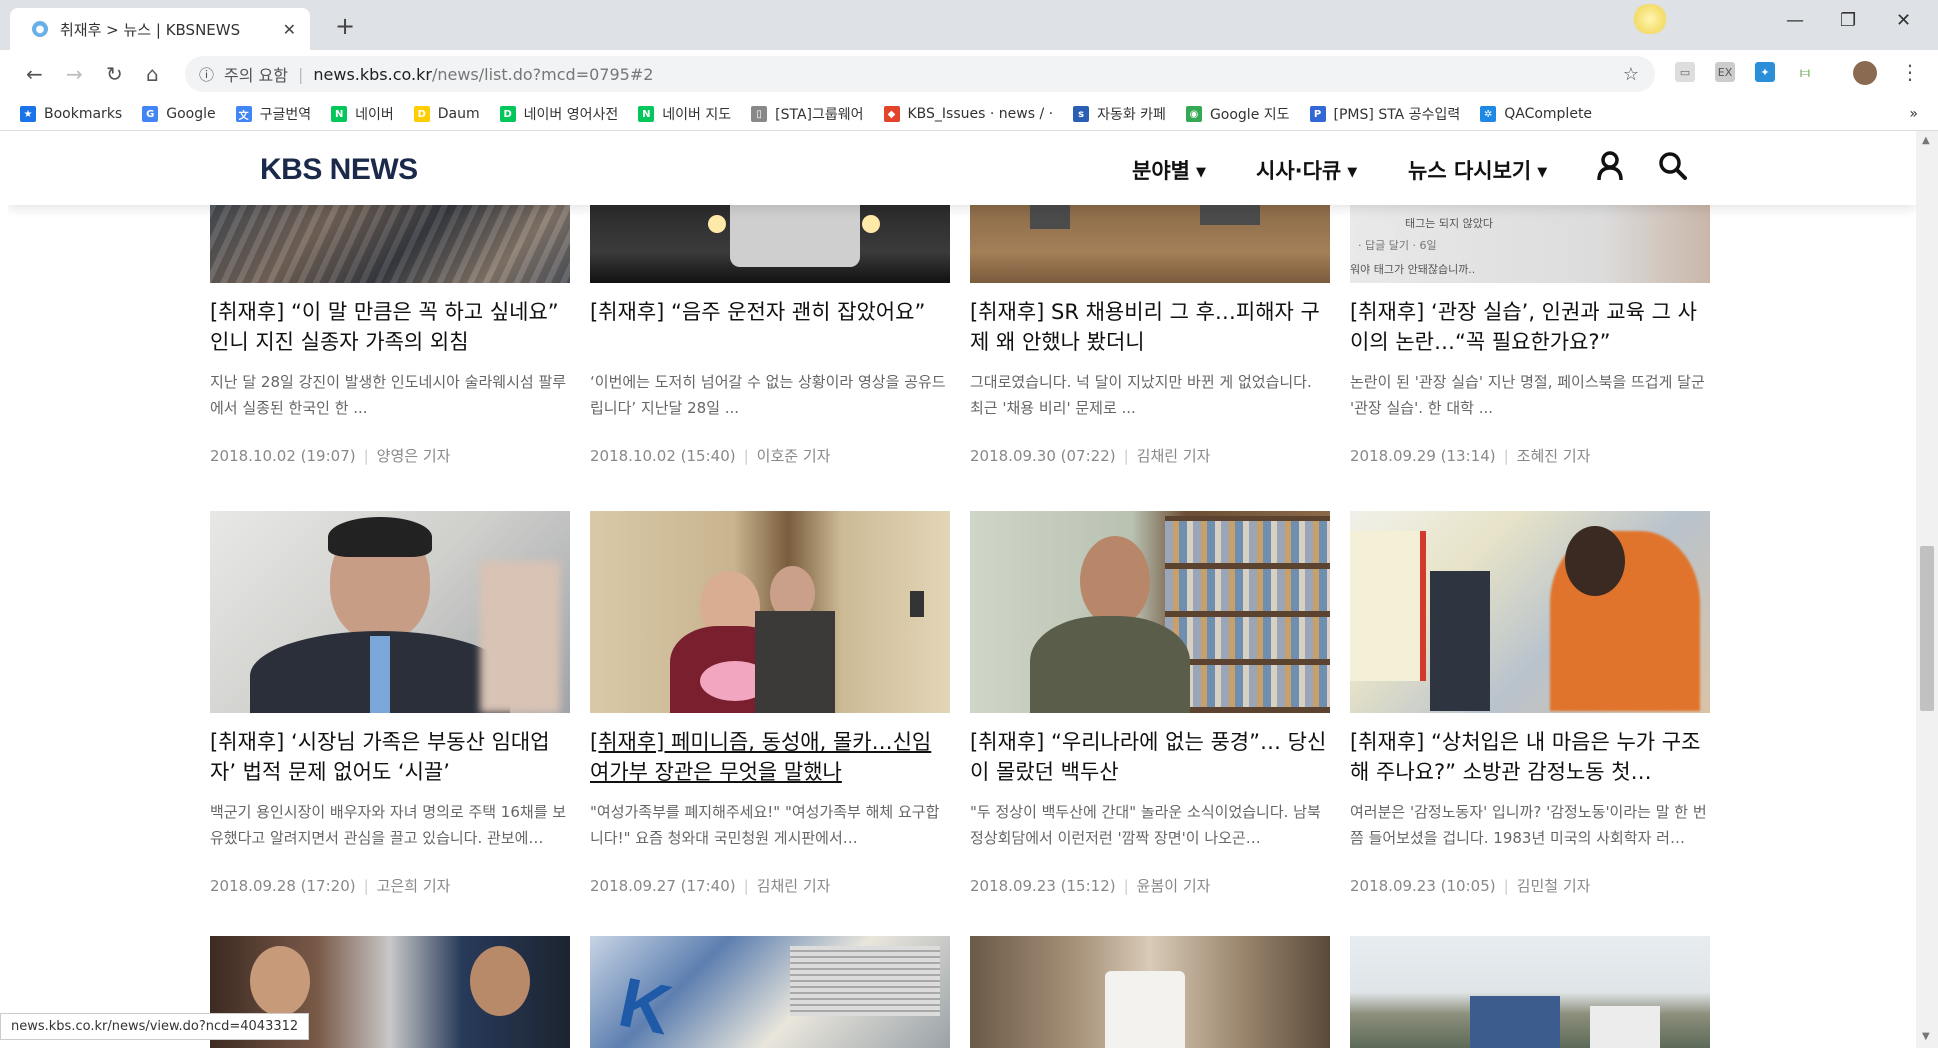 This screenshot has width=1938, height=1048. Describe the element at coordinates (1913, 114) in the screenshot. I see `bookmarks-overflow-icon: »` at that location.